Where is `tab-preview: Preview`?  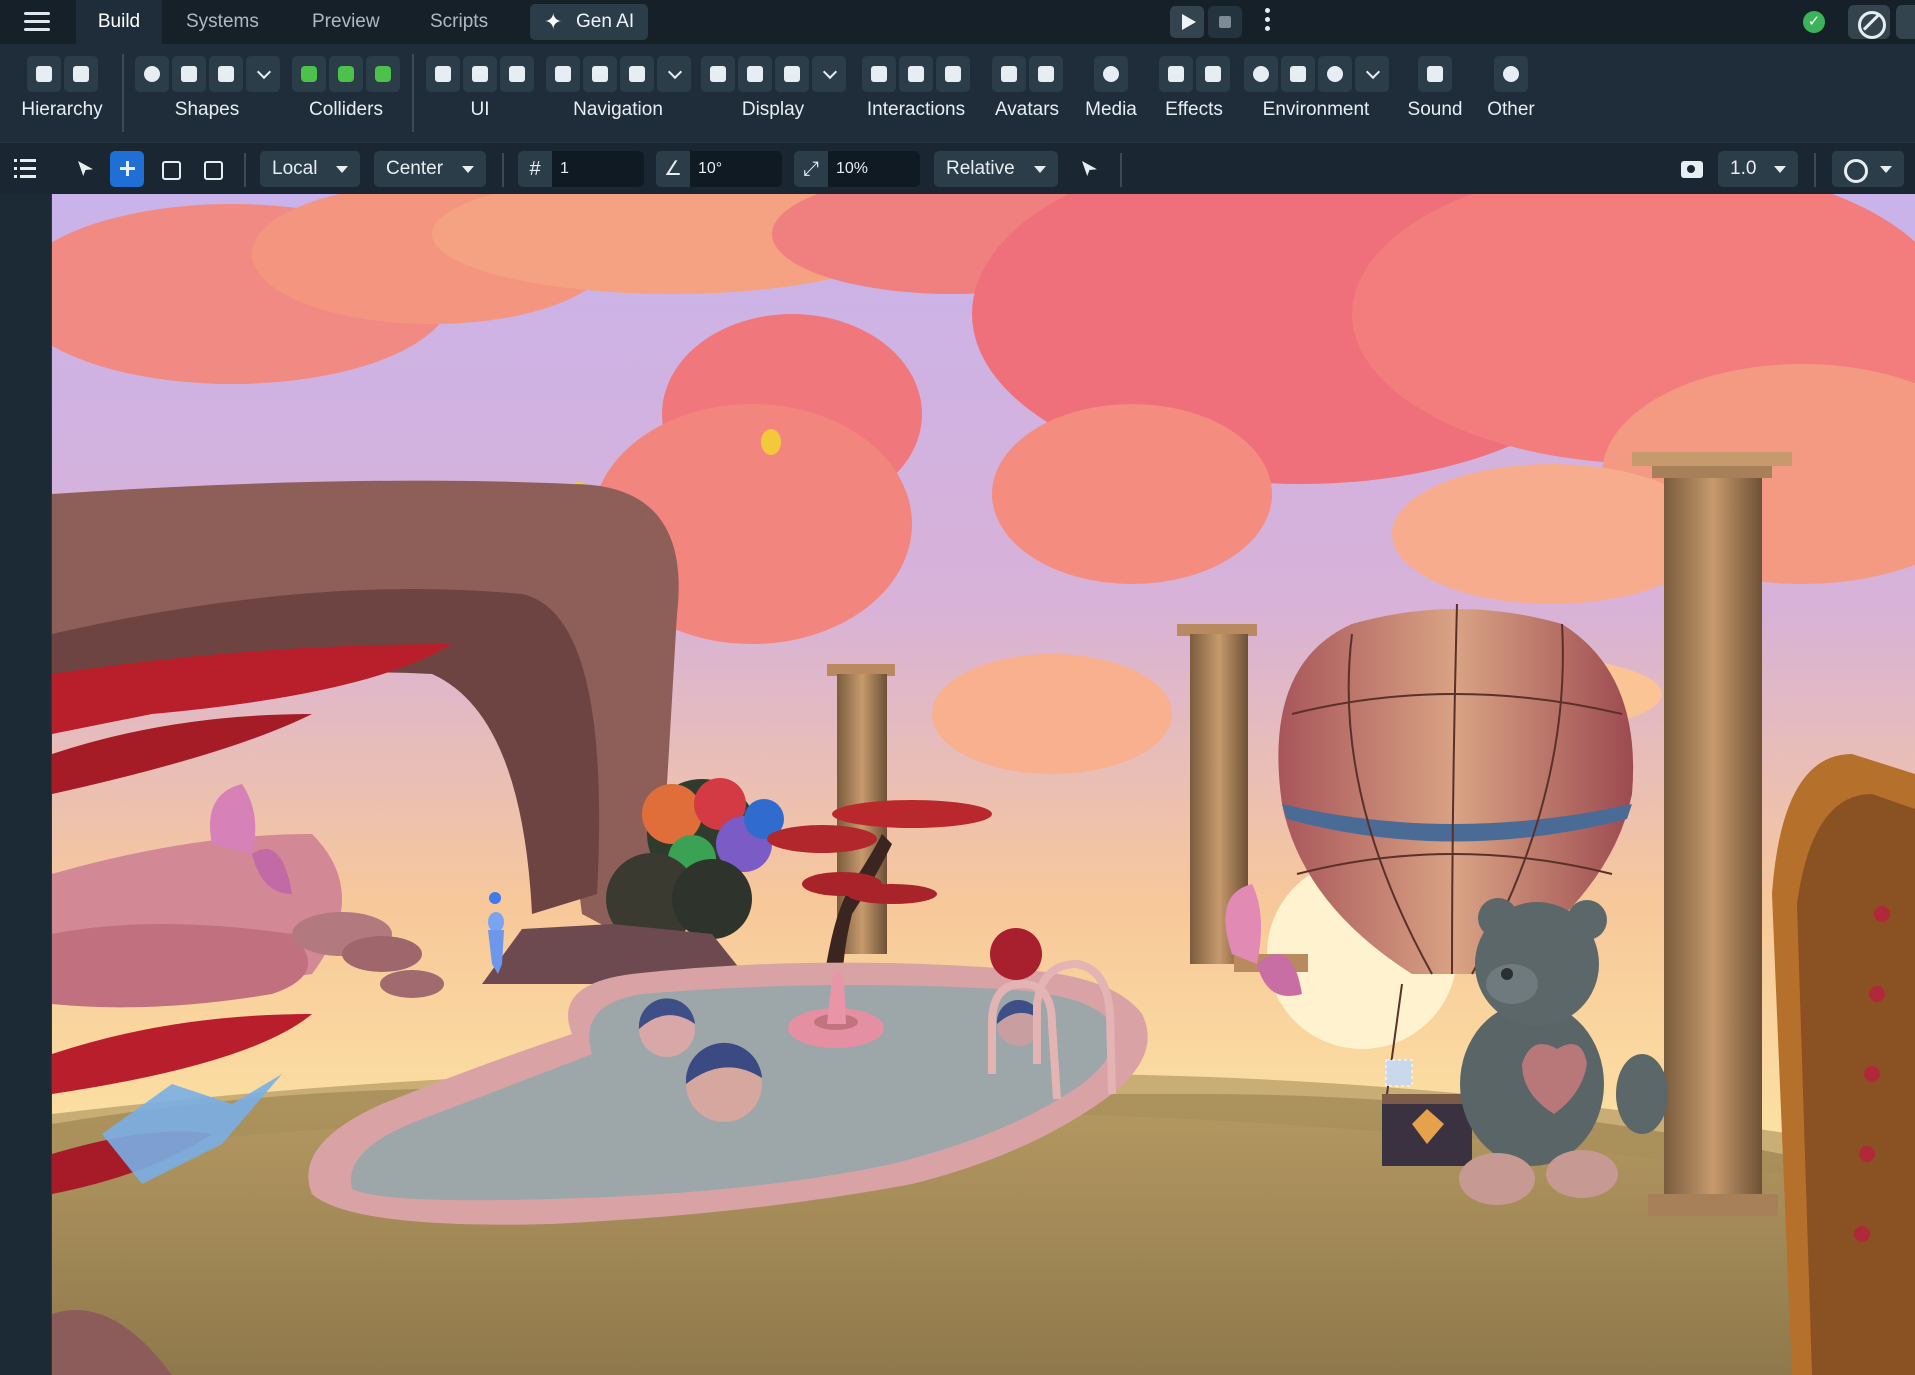
tab-preview: Preview is located at coordinates (346, 22).